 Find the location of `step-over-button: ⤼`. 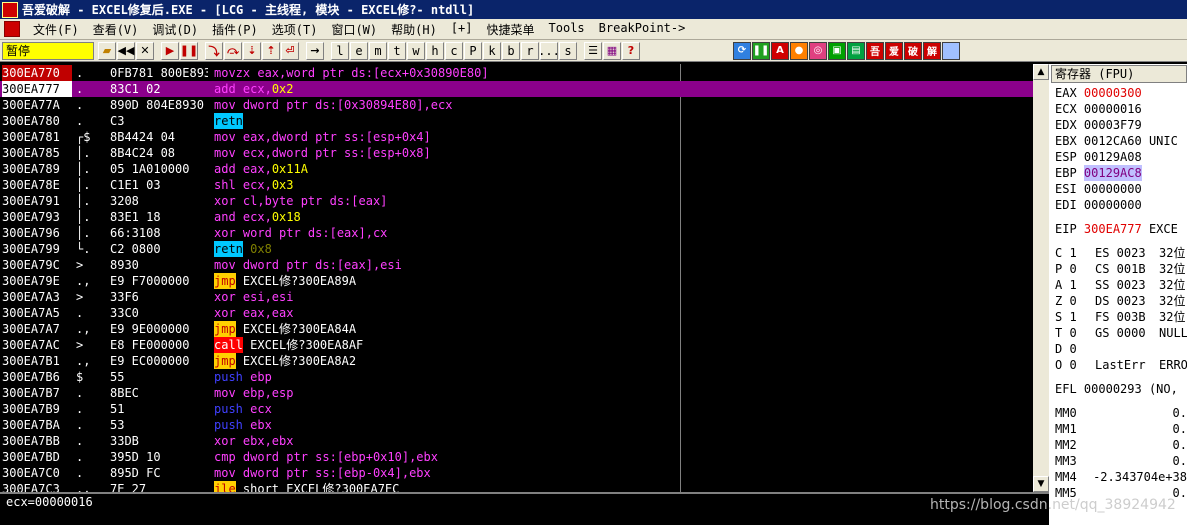

step-over-button: ⤼ is located at coordinates (233, 50).